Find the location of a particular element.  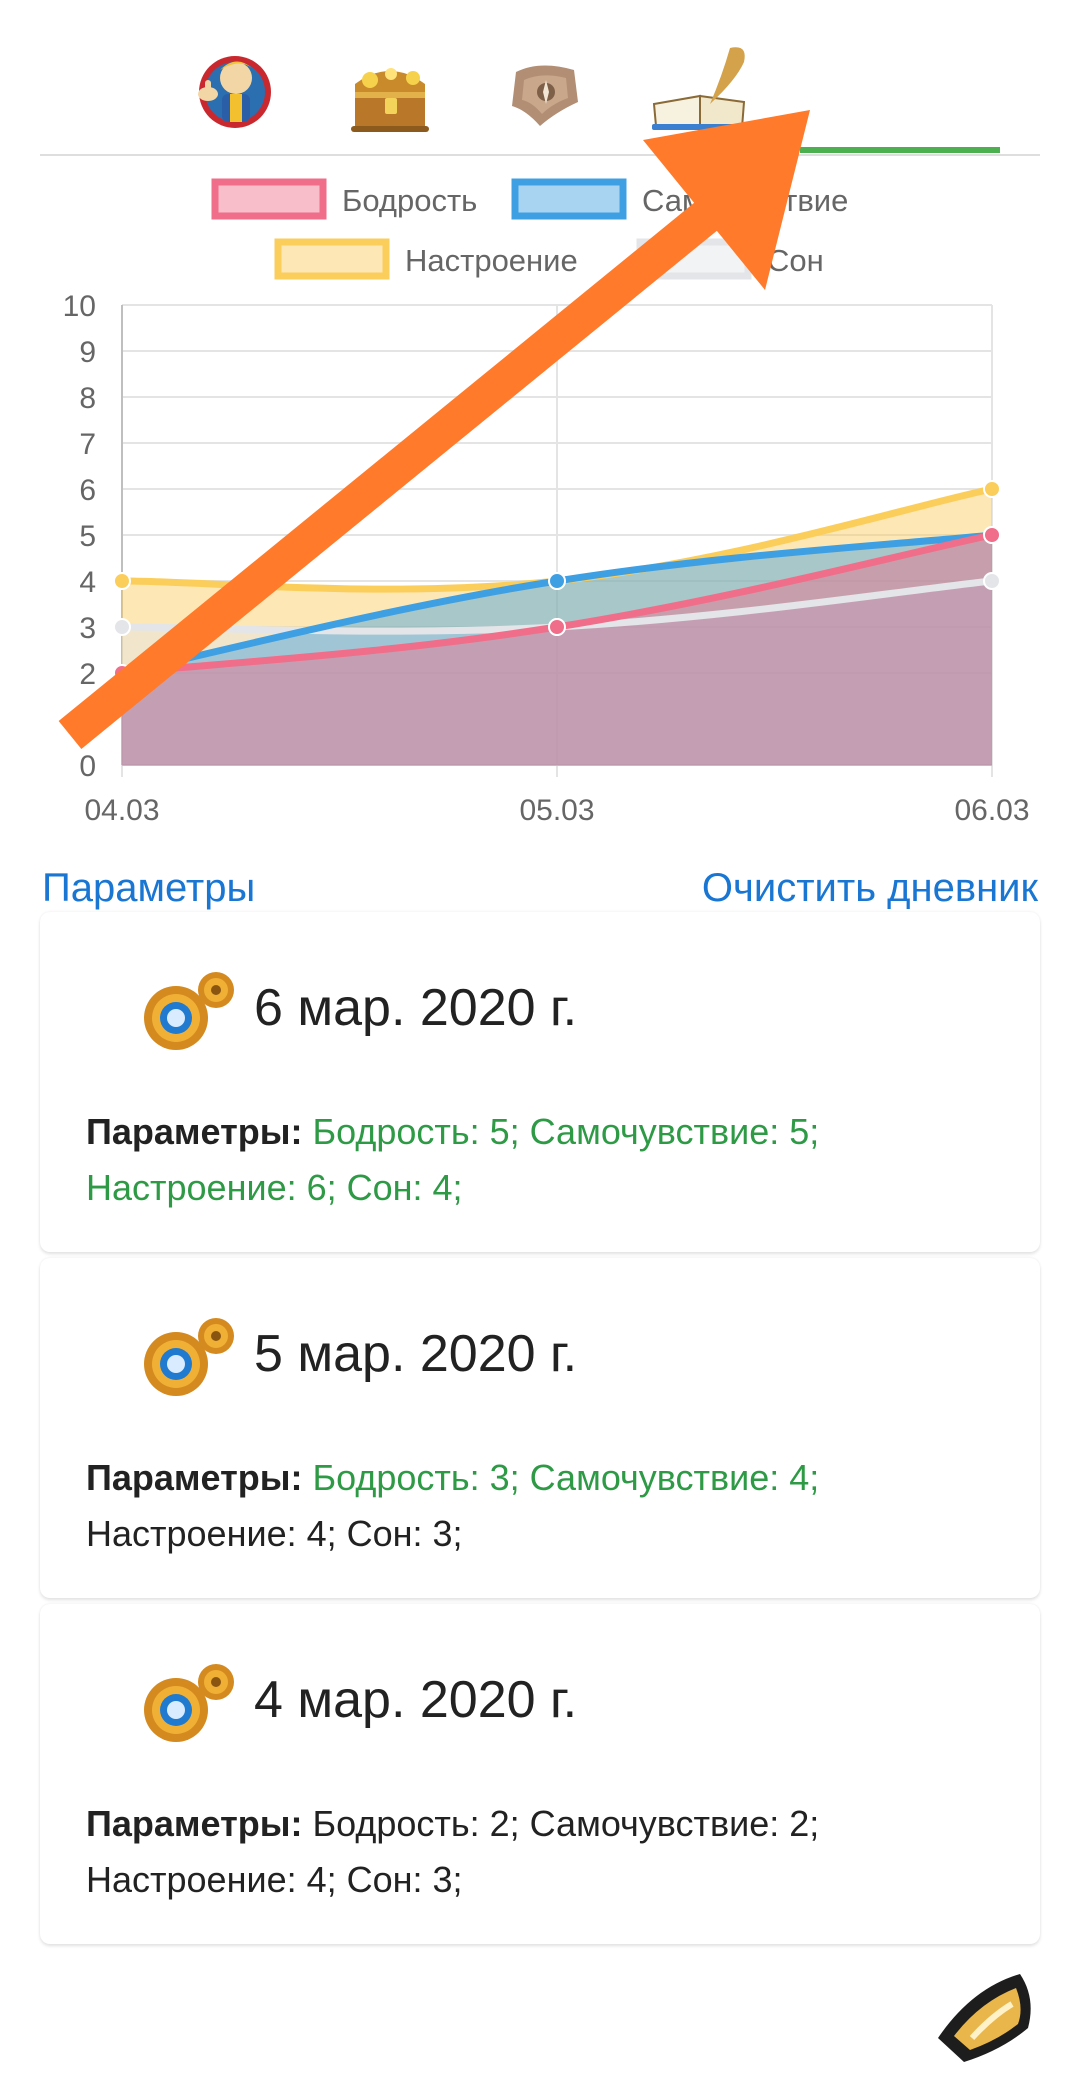

quill-fab-icon is located at coordinates (984, 2018).